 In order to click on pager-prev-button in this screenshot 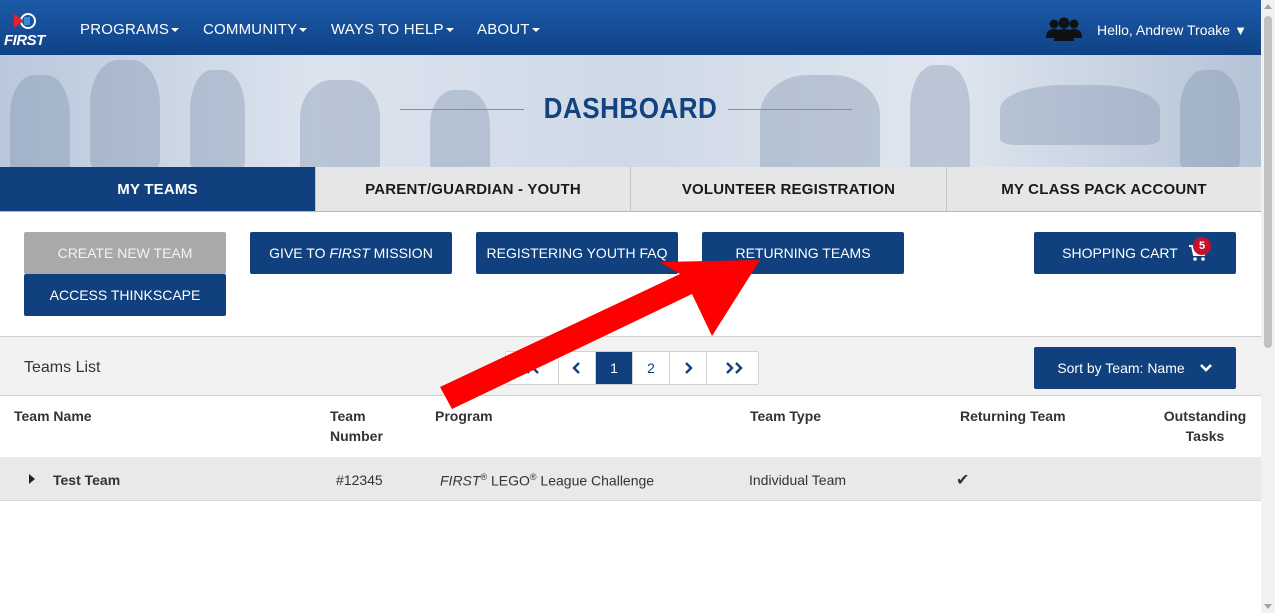, I will do `click(576, 368)`.